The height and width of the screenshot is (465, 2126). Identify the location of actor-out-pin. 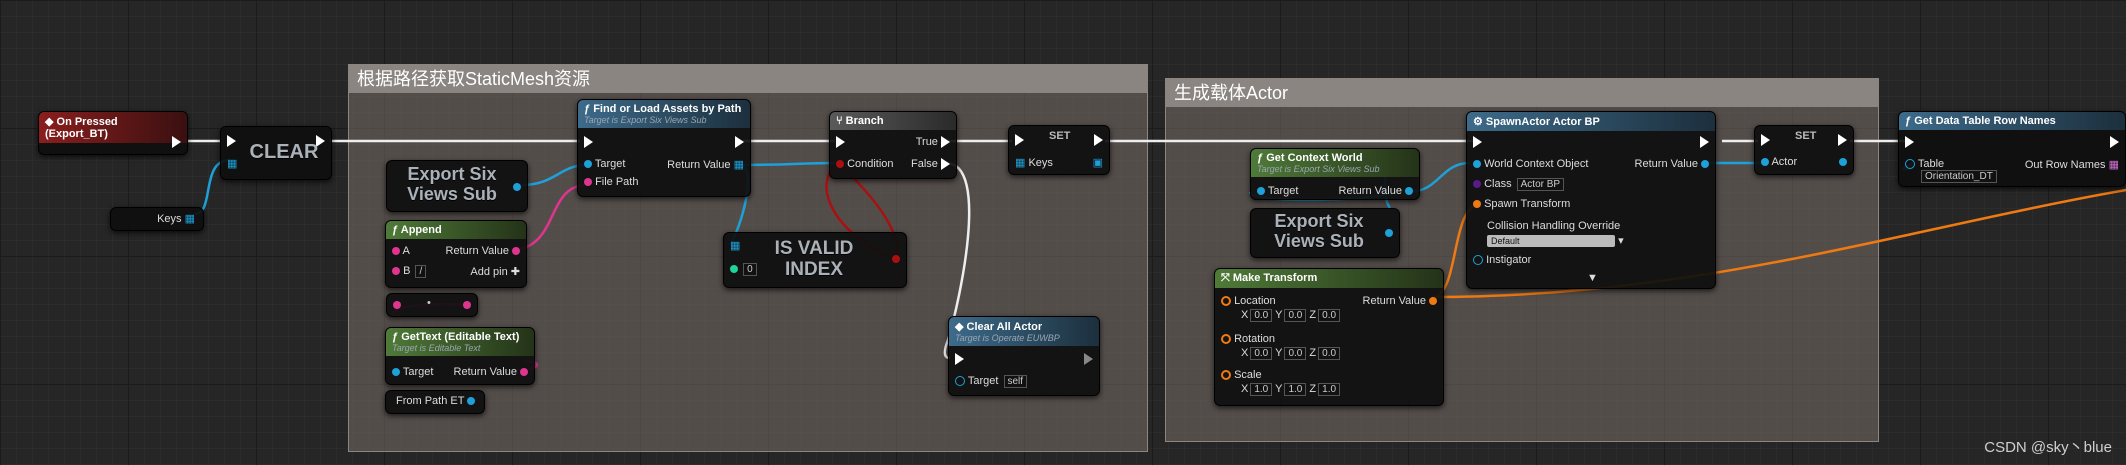
(1843, 162).